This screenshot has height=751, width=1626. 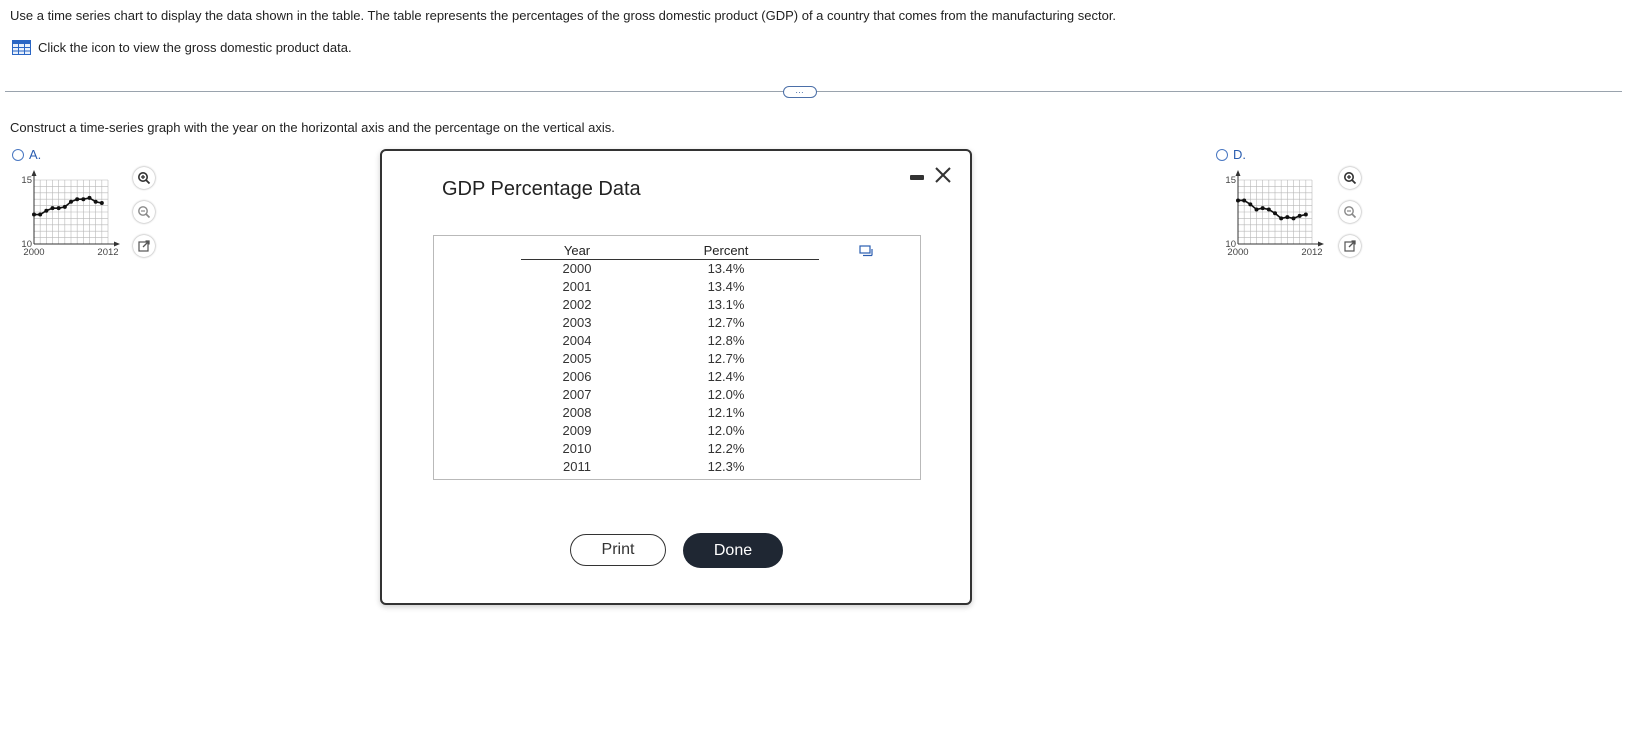 I want to click on table-row: 2010 12.2%, so click(x=670, y=449).